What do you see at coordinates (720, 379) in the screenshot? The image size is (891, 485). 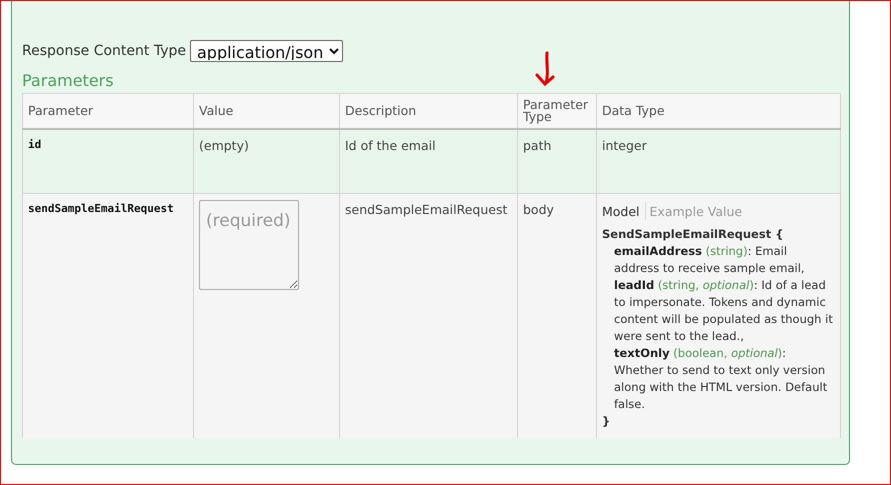 I see `model-property: textOnly (boolean, optional): Whether to send to text only version along with the HTML version. Default false.` at bounding box center [720, 379].